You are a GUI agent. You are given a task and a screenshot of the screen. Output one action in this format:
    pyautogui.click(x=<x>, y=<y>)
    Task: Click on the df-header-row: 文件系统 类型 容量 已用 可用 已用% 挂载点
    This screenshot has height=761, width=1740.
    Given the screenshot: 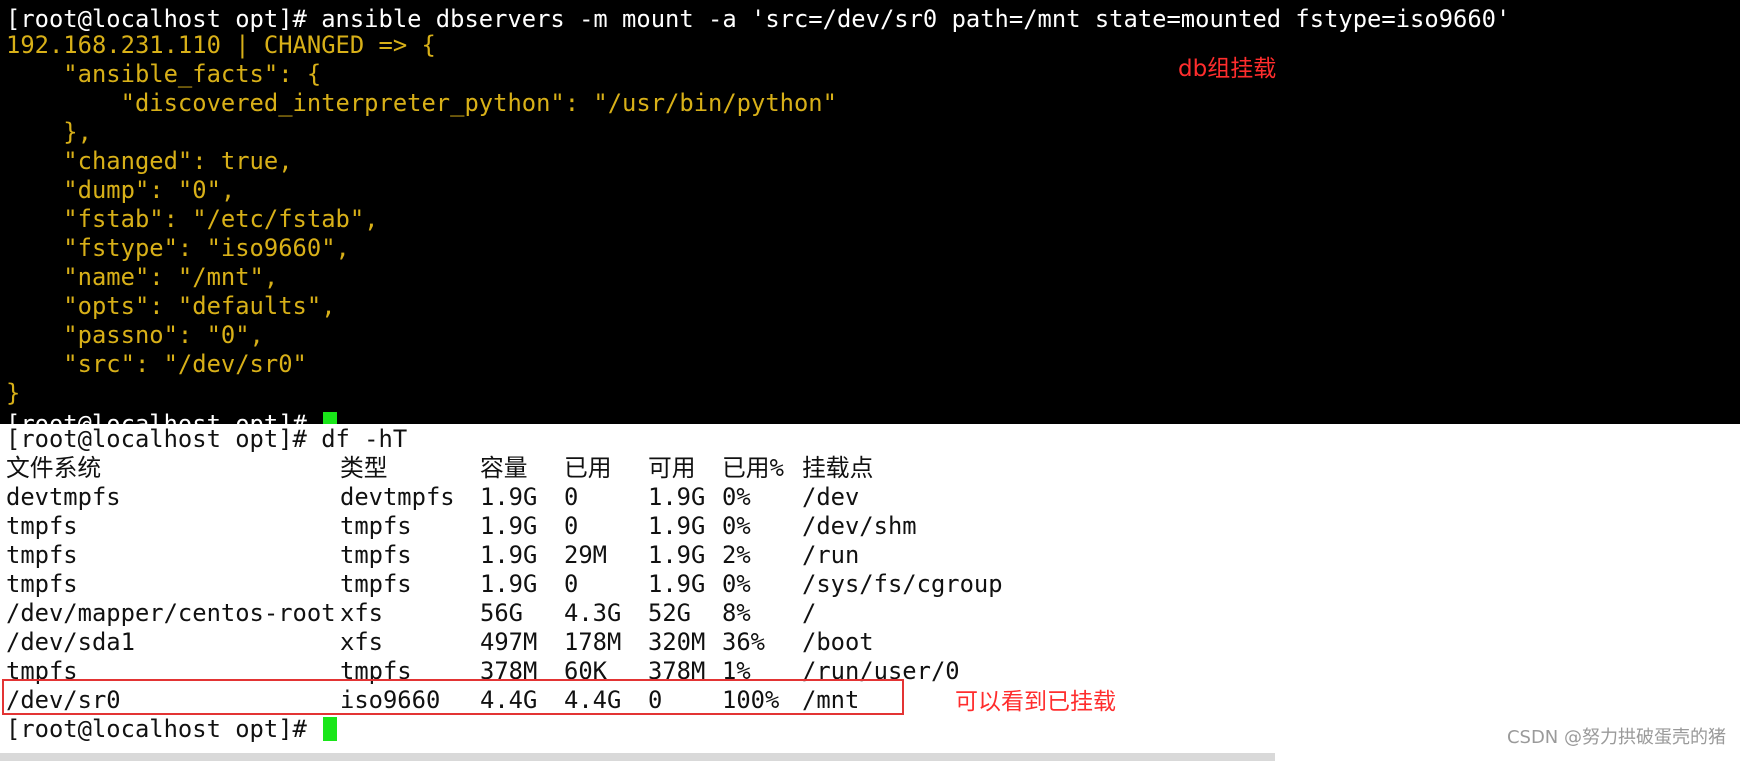 What is the action you would take?
    pyautogui.click(x=870, y=468)
    